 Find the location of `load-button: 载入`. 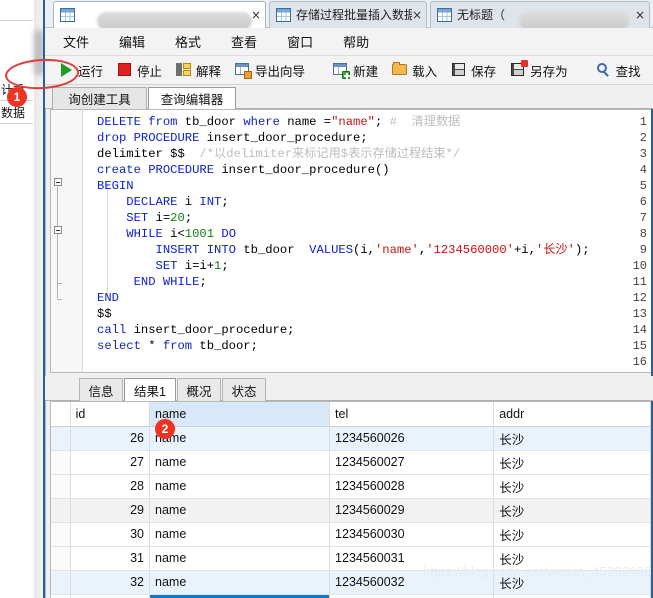

load-button: 载入 is located at coordinates (414, 70).